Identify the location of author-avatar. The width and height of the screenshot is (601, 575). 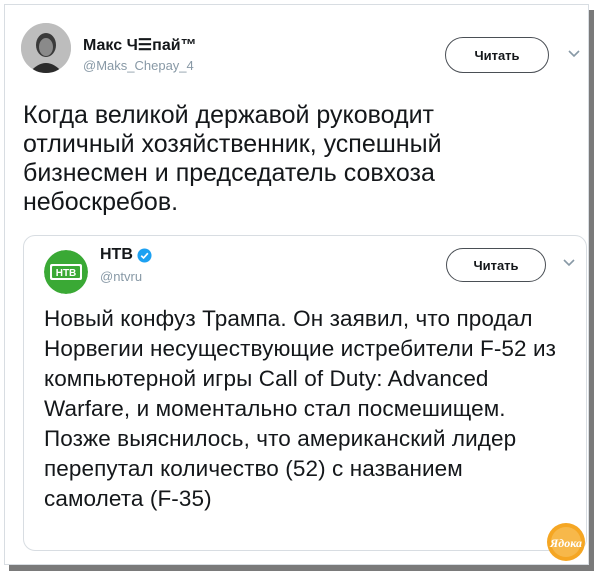
(46, 48).